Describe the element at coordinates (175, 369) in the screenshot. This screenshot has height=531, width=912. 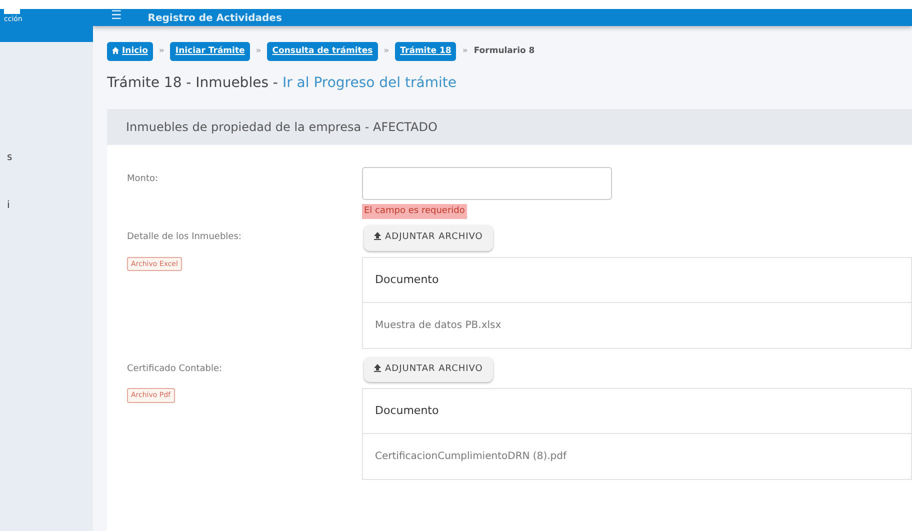
I see `field-label: Certificado Contable:` at that location.